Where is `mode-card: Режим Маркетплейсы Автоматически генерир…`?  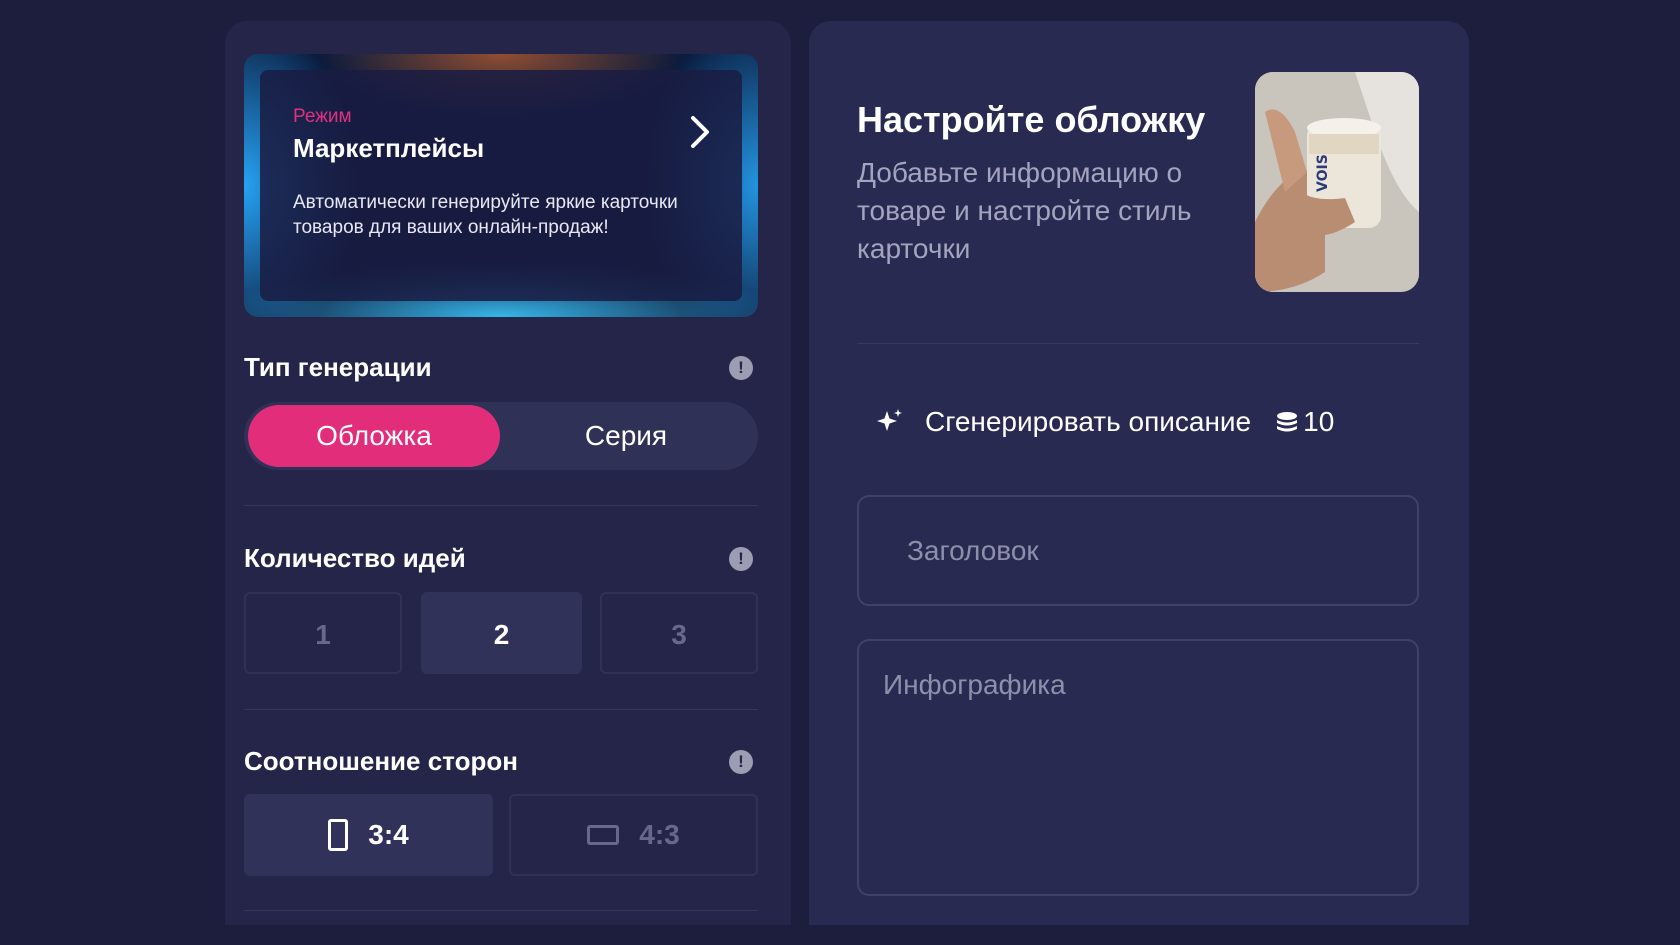
mode-card: Режим Маркетплейсы Автоматически генерир… is located at coordinates (501, 185).